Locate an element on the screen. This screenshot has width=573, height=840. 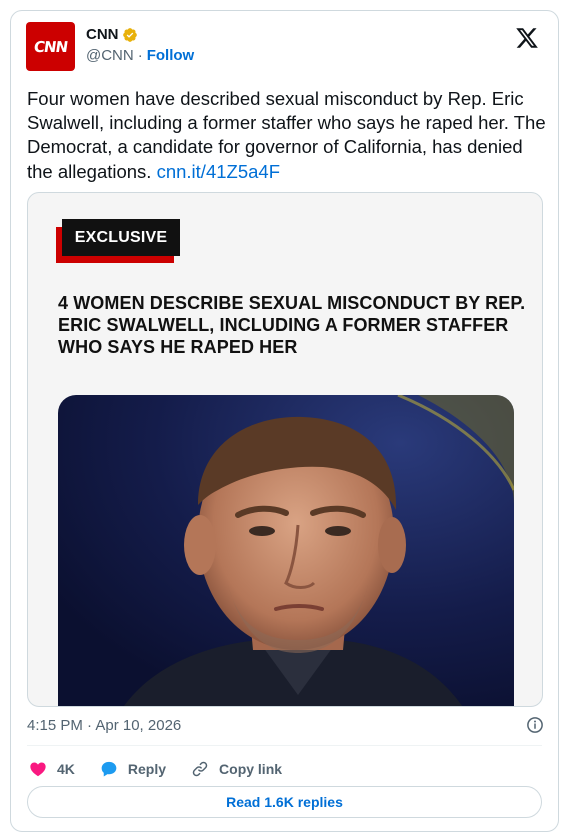
name-row: CNN is located at coordinates (112, 34).